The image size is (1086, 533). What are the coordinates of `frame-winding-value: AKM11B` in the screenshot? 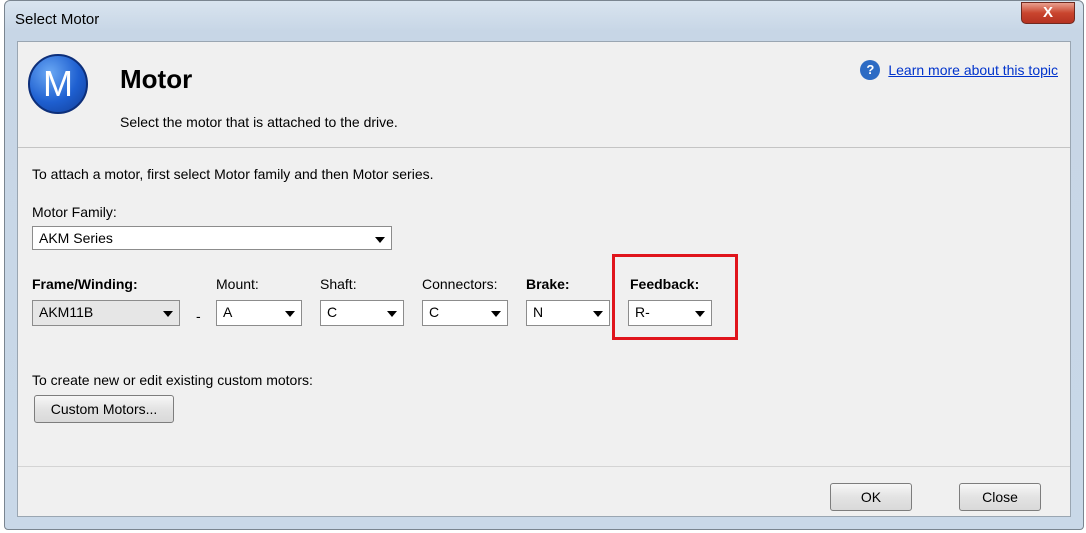 It's located at (66, 312).